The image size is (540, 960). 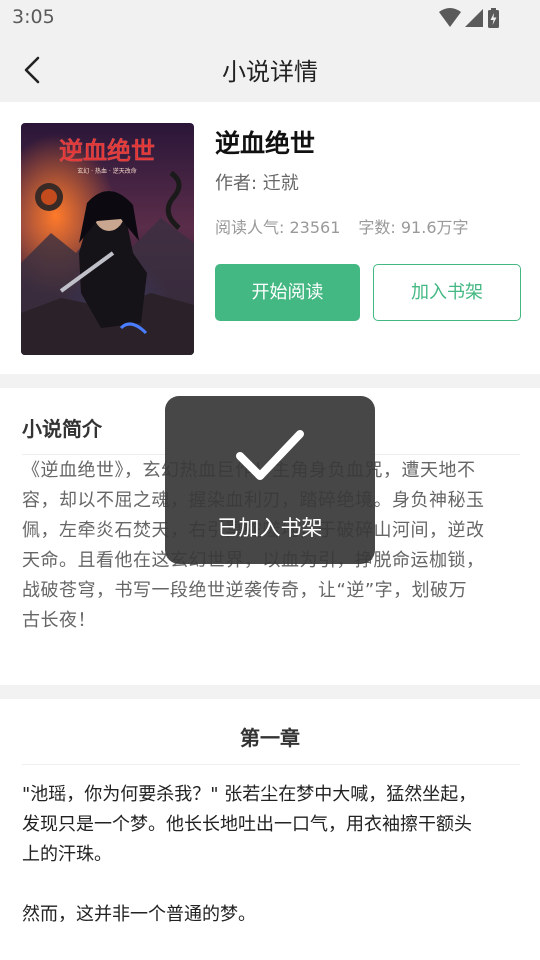 I want to click on intro-heading: 小说简介, so click(x=62, y=429).